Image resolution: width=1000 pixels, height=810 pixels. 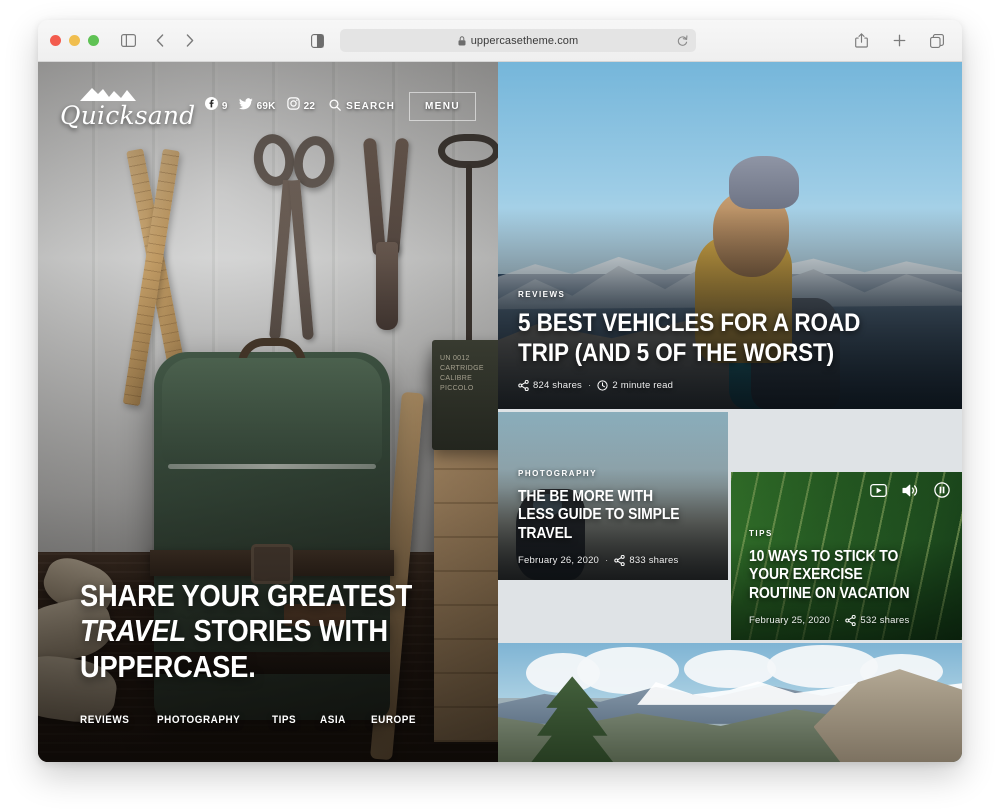 I want to click on twitter-icon, so click(x=245, y=106).